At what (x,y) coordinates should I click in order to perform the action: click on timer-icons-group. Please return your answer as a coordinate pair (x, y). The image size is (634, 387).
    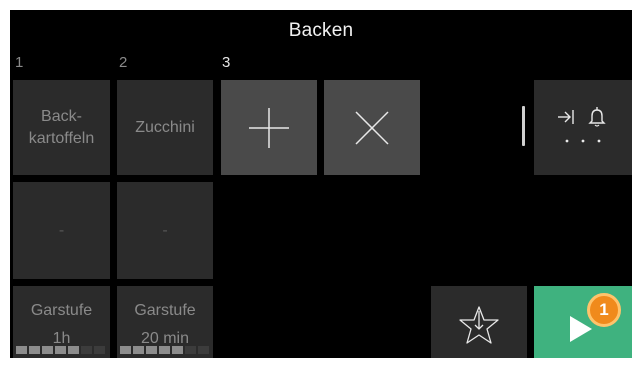
    Looking at the image, I should click on (582, 124).